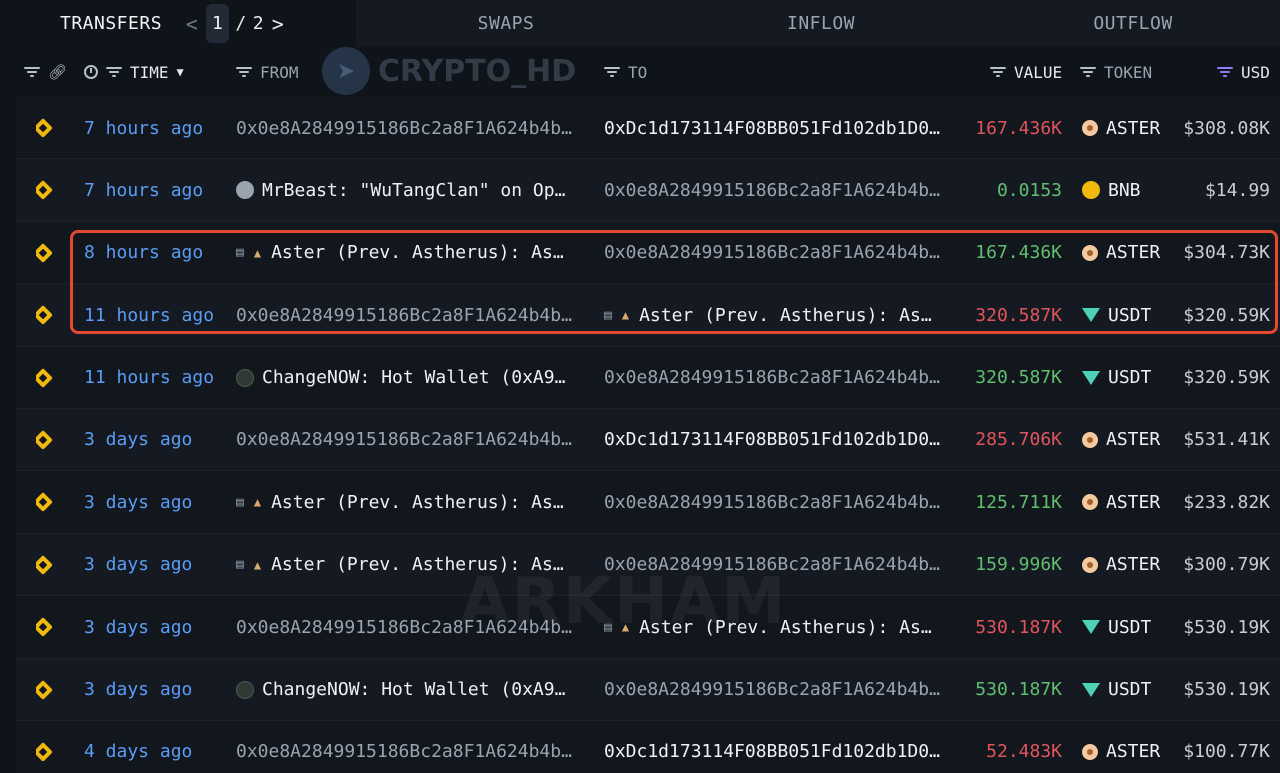  I want to click on time-link: 8 hours ago, so click(159, 253).